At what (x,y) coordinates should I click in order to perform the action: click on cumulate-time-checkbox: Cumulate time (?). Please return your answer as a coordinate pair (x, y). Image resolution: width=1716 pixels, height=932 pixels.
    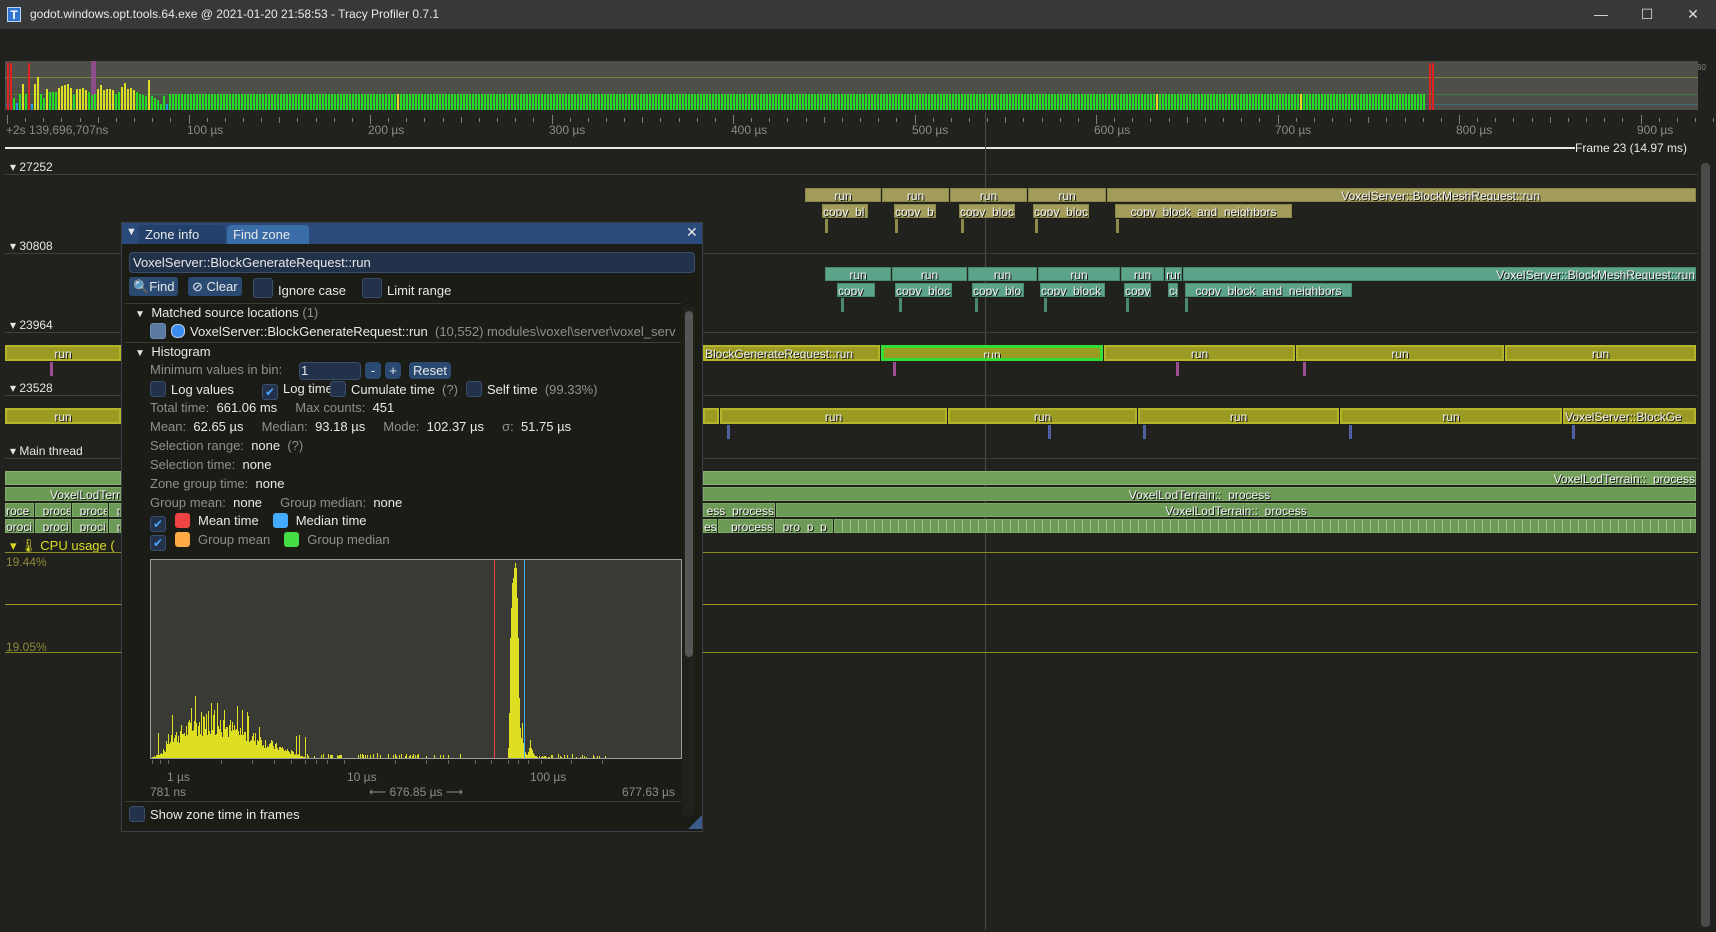
    Looking at the image, I should click on (394, 389).